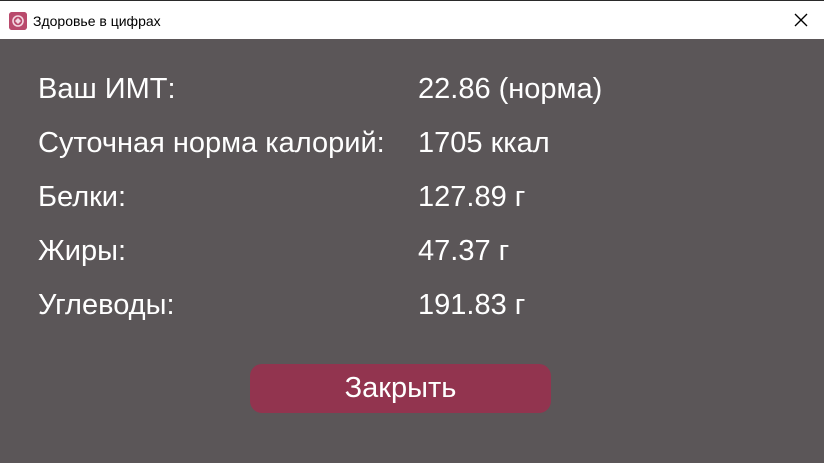 Image resolution: width=824 pixels, height=463 pixels. What do you see at coordinates (464, 251) in the screenshot?
I see `fat-value: 47.37 г` at bounding box center [464, 251].